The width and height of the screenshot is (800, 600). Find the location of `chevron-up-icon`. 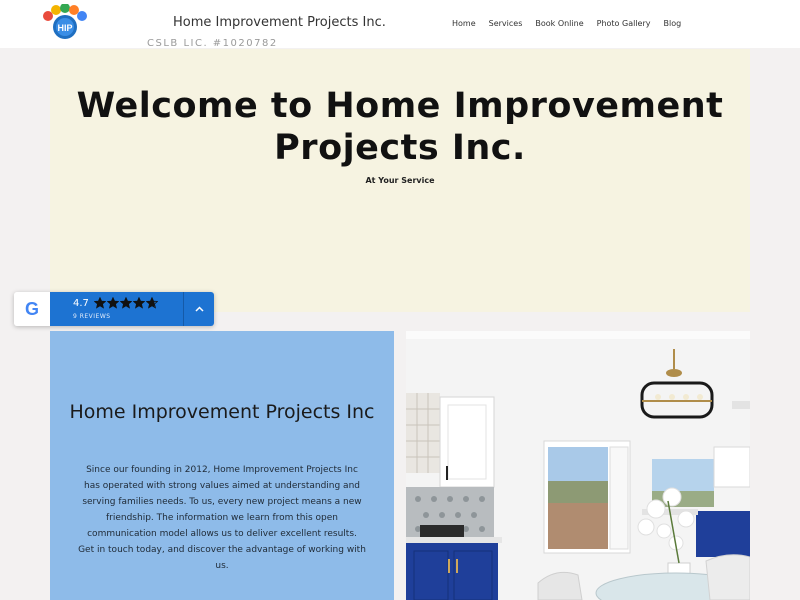

chevron-up-icon is located at coordinates (199, 309).